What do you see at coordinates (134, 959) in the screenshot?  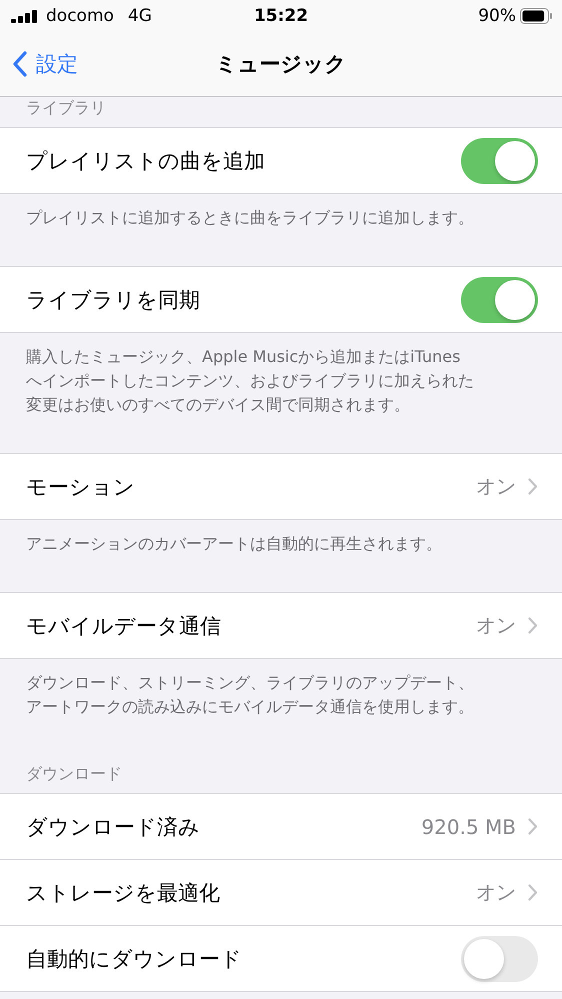 I see `setting-label: 自動的にダウンロード` at bounding box center [134, 959].